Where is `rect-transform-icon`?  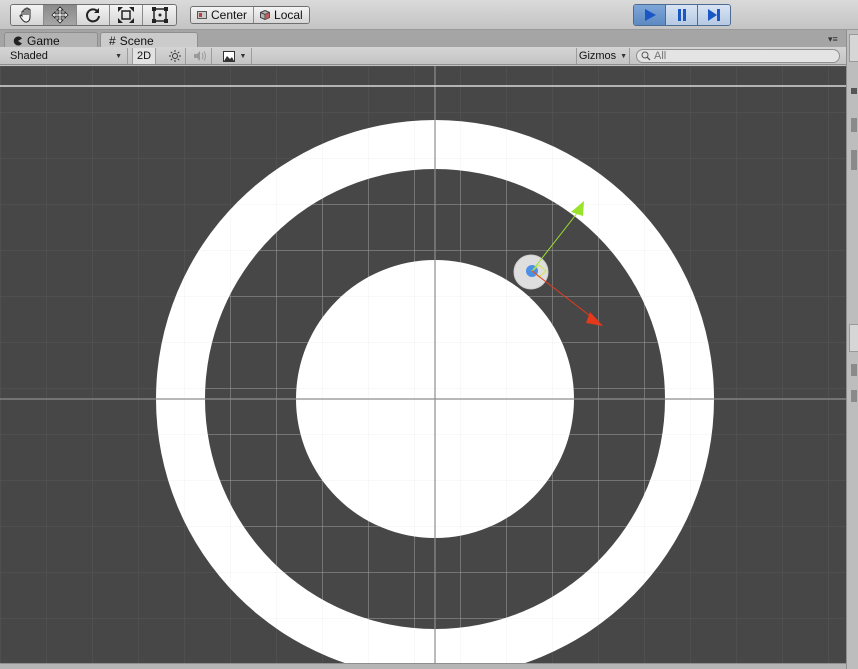
rect-transform-icon is located at coordinates (159, 15).